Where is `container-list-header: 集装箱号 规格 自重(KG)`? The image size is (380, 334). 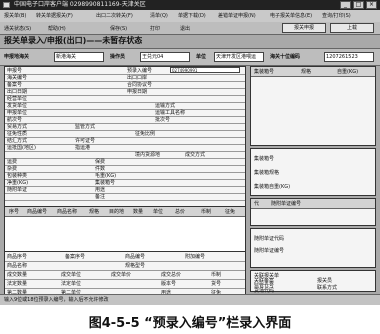 container-list-header: 集装箱号 规格 自重(KG) is located at coordinates (313, 72).